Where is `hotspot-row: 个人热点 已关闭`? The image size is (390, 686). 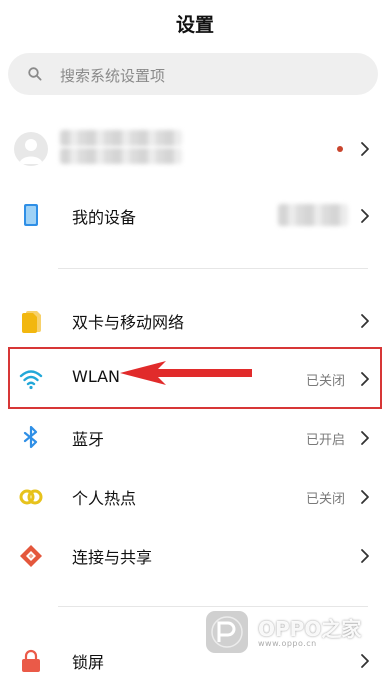 hotspot-row: 个人热点 已关闭 is located at coordinates (195, 497).